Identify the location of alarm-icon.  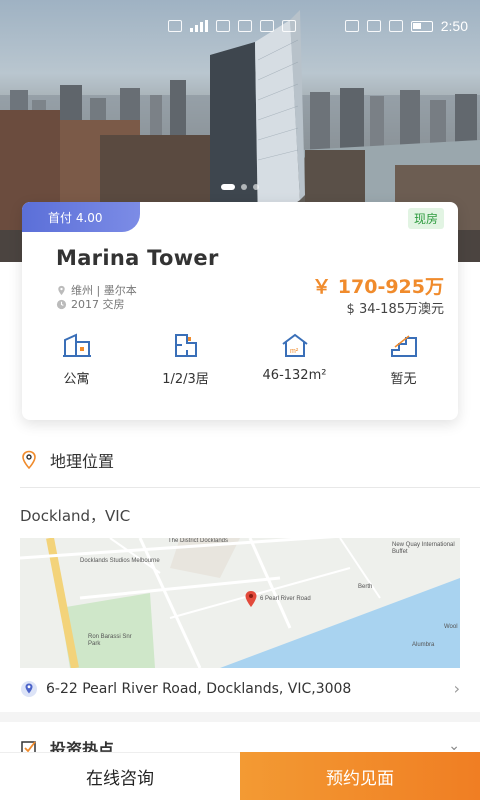
(373, 26).